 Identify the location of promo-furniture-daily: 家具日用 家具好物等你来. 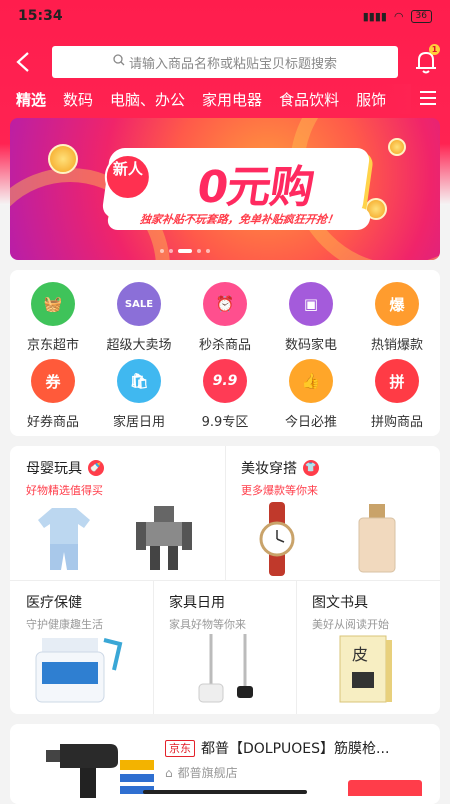
(224, 647).